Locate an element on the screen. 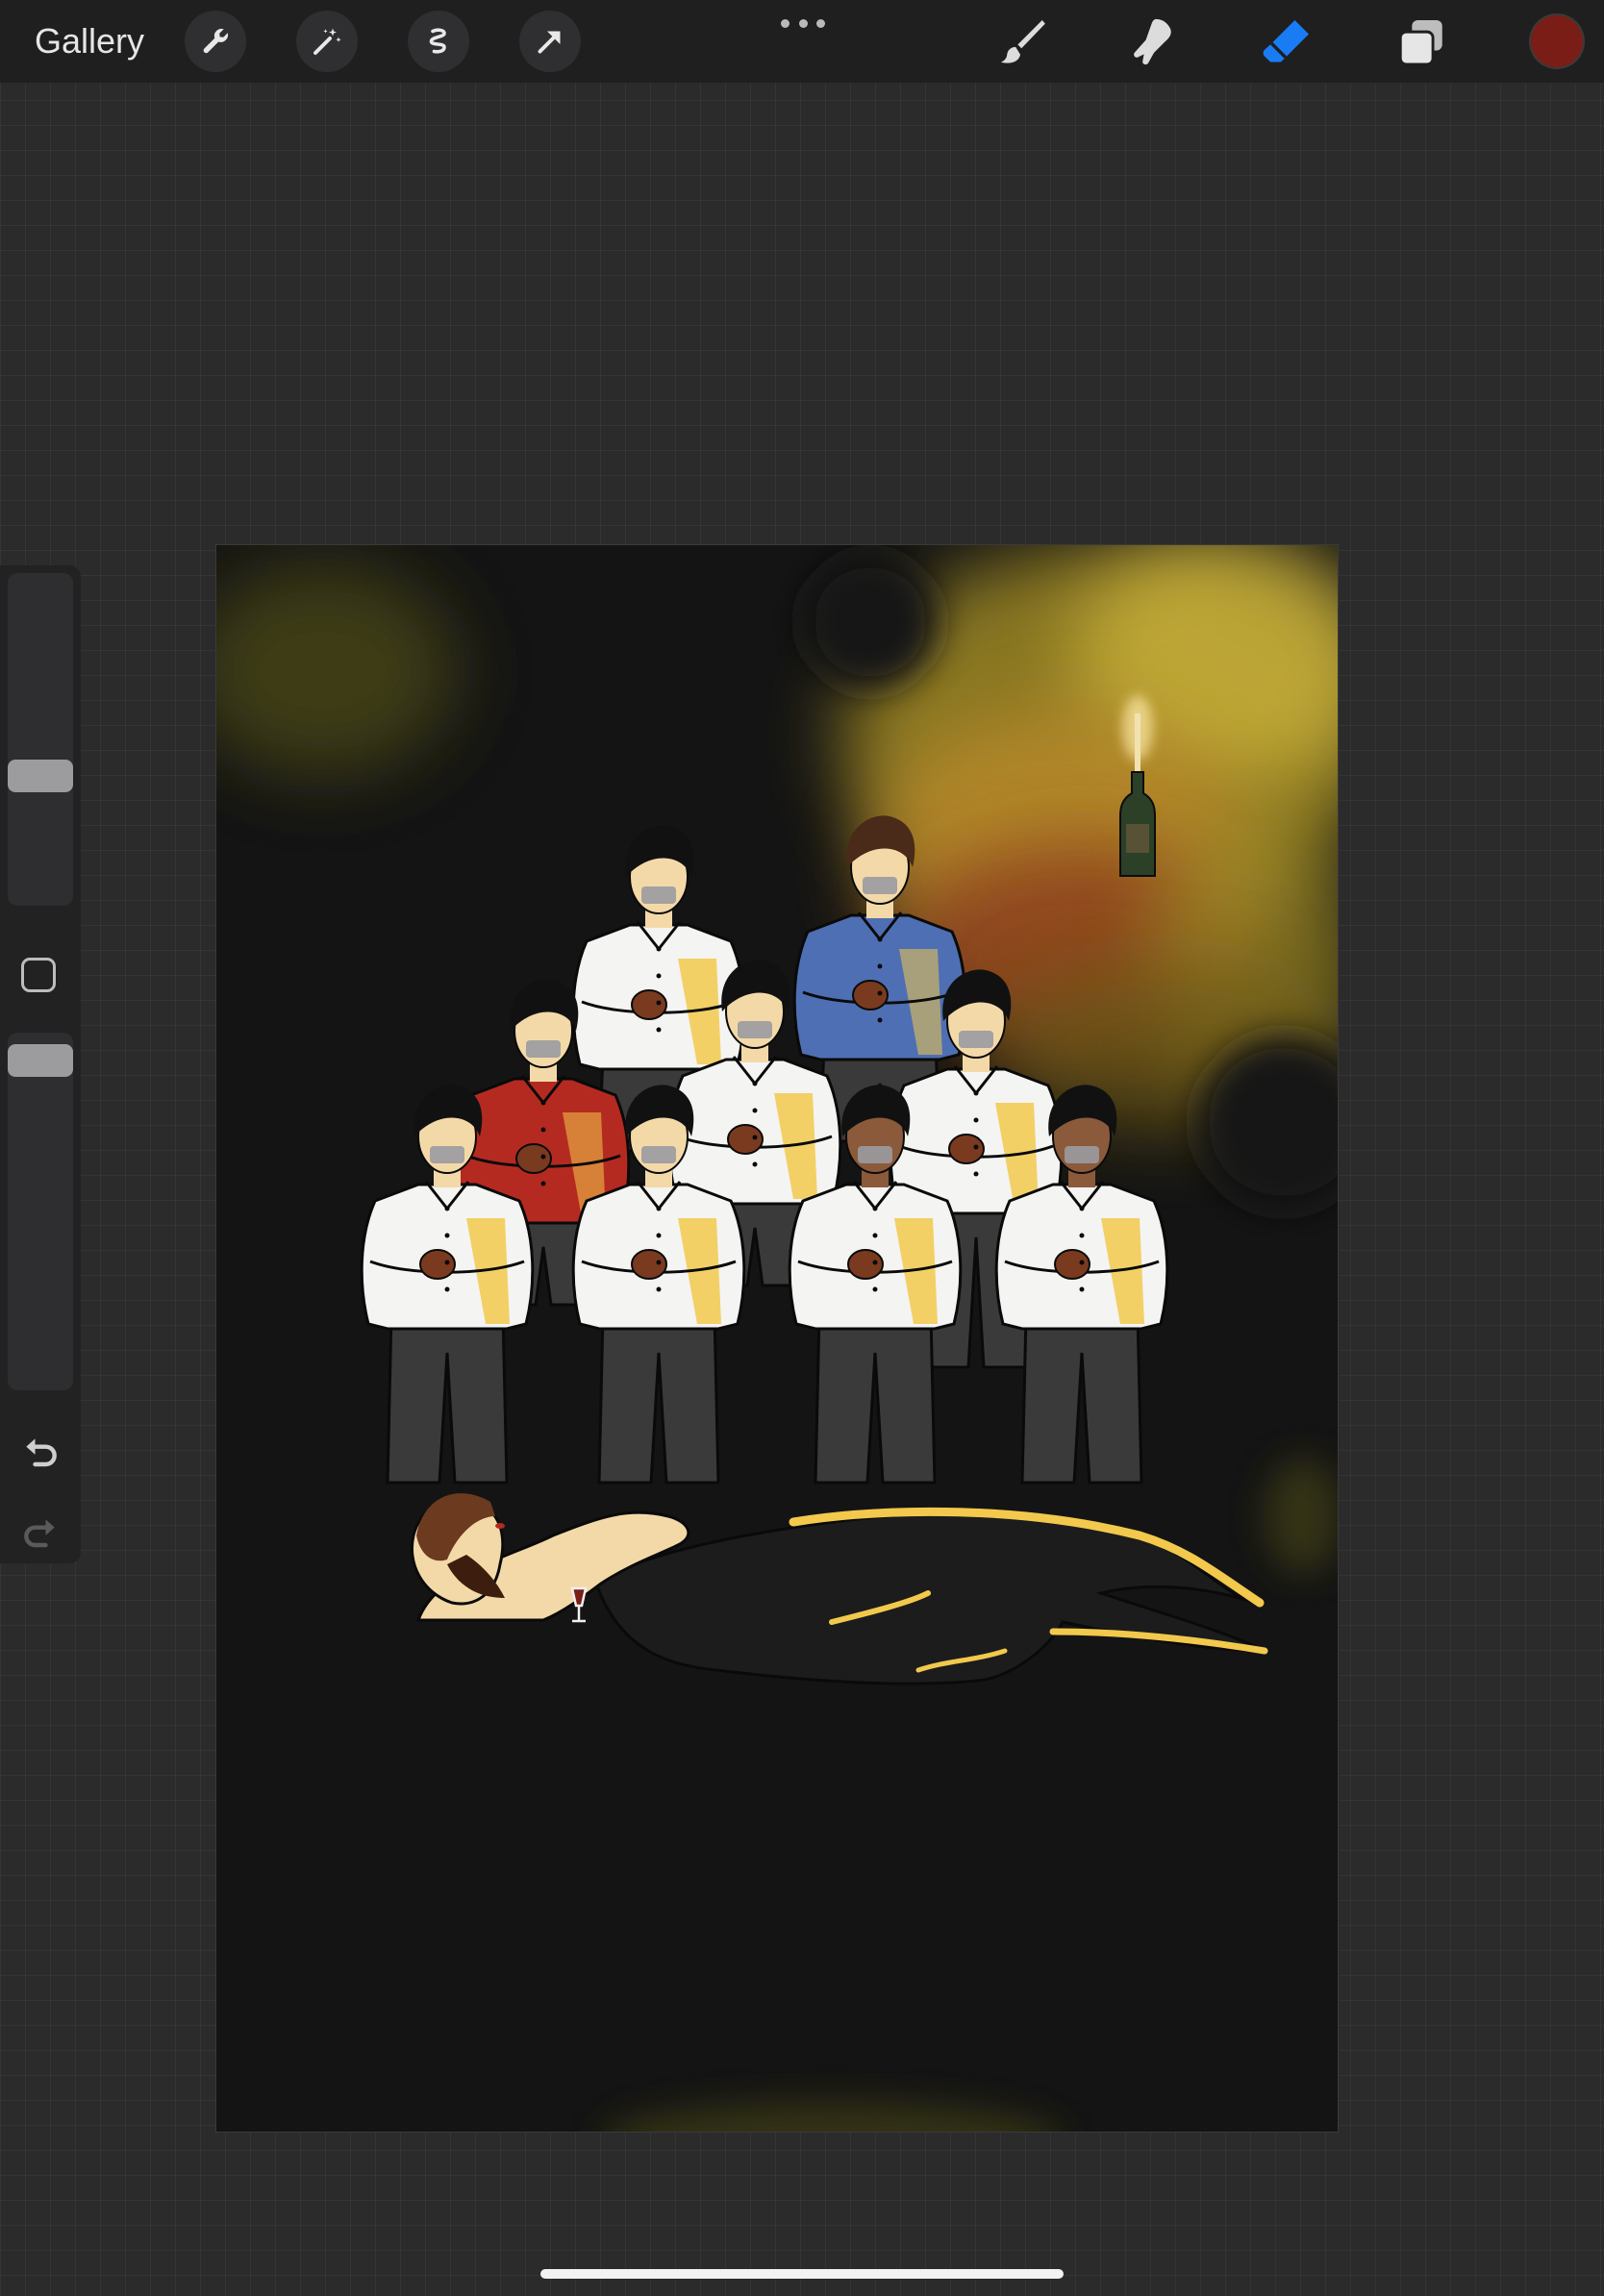  opacity-slider is located at coordinates (40, 1211).